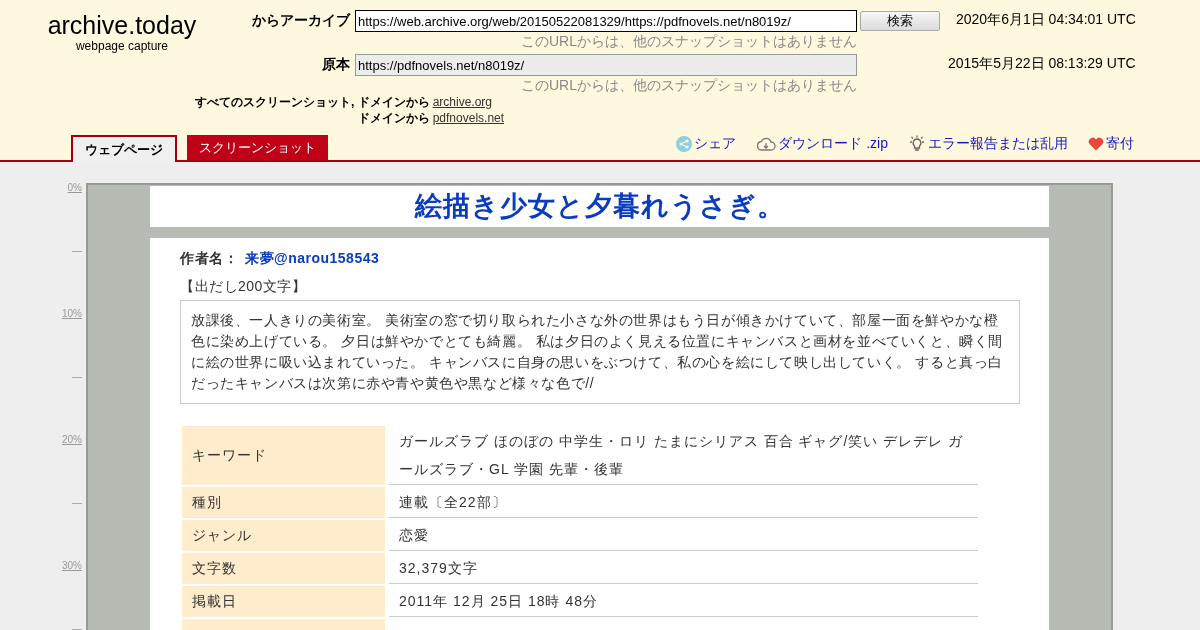 This screenshot has height=630, width=1200. I want to click on table-cell: 2011年 12月 25日 18時 48分, so click(683, 601).